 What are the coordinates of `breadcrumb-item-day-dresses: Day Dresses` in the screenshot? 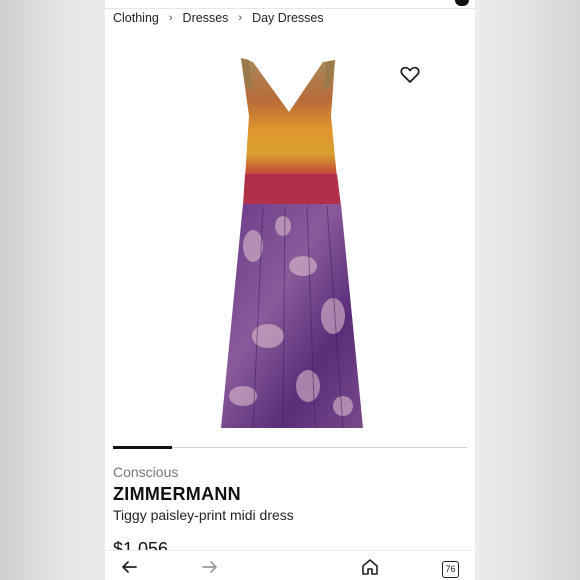 It's located at (288, 18).